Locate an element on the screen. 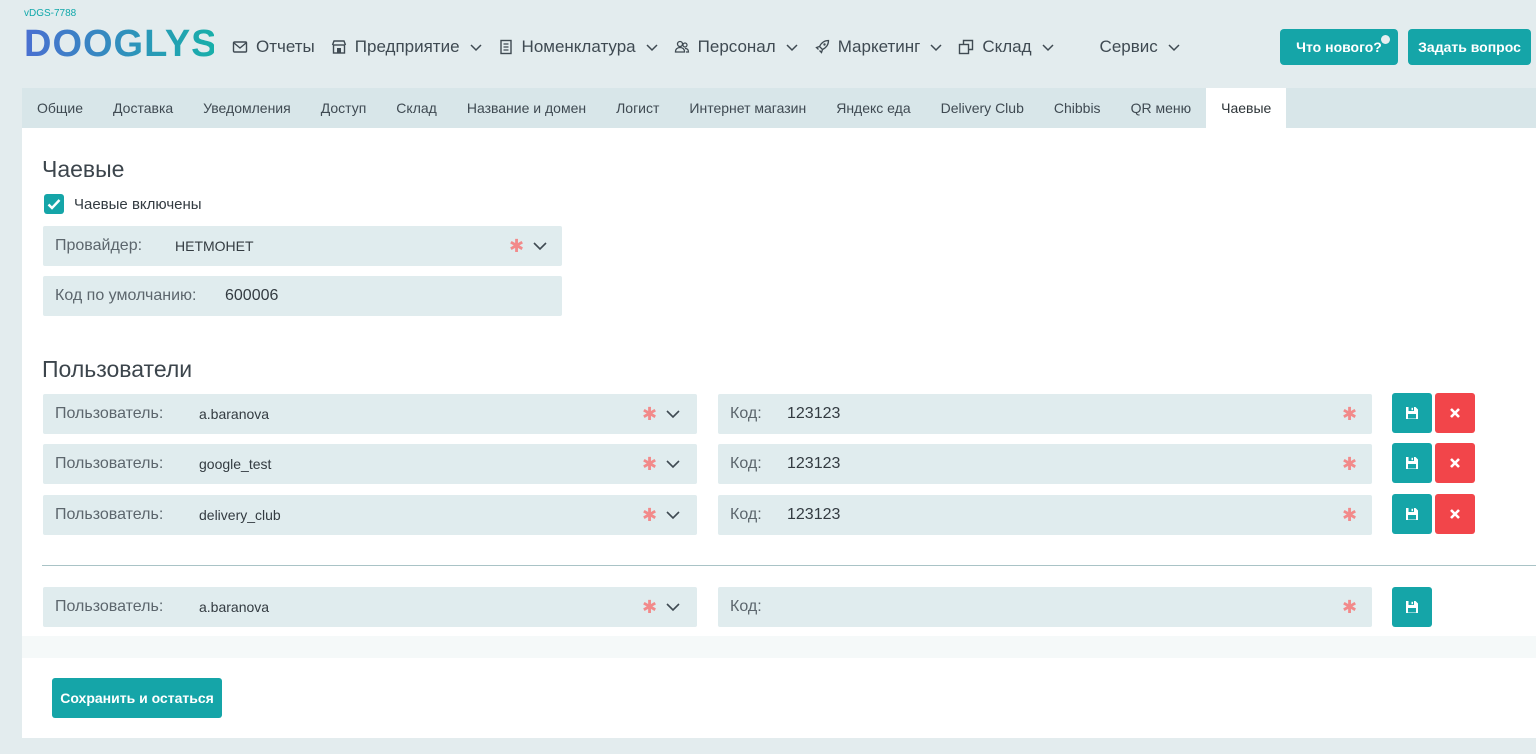 The width and height of the screenshot is (1536, 754). nav-marketing: Маркетинг is located at coordinates (878, 47).